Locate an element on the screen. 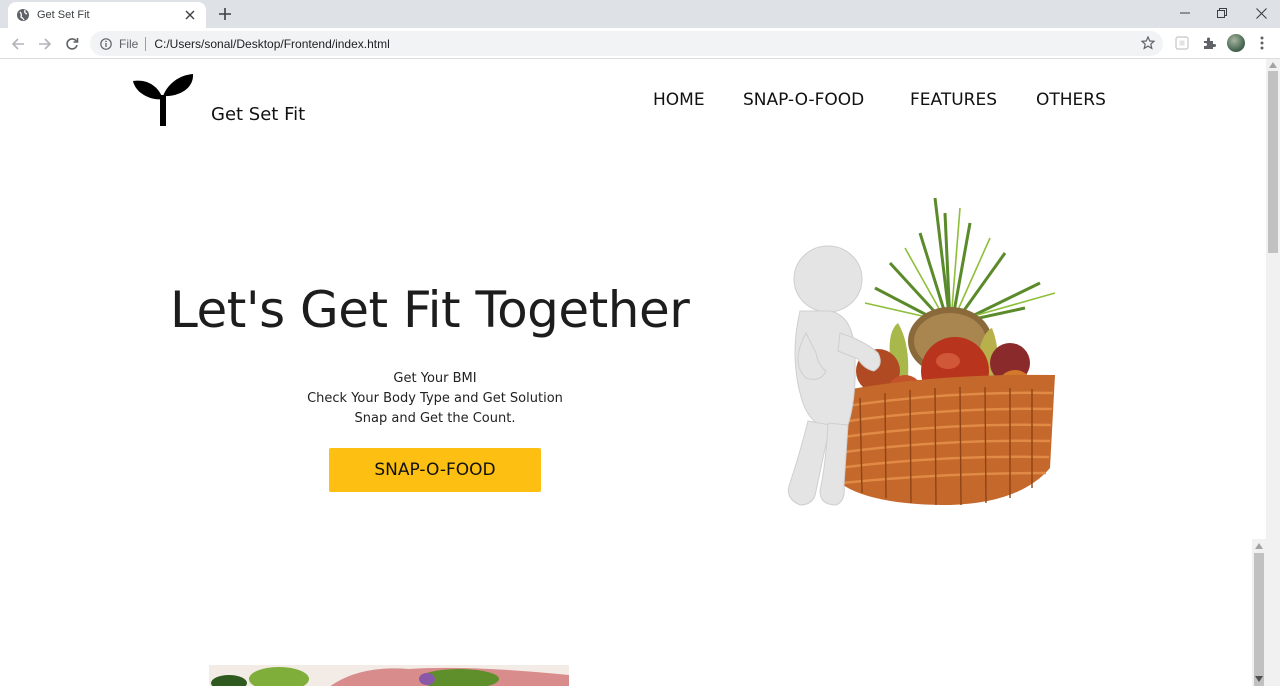  puzzle-icon is located at coordinates (1209, 43).